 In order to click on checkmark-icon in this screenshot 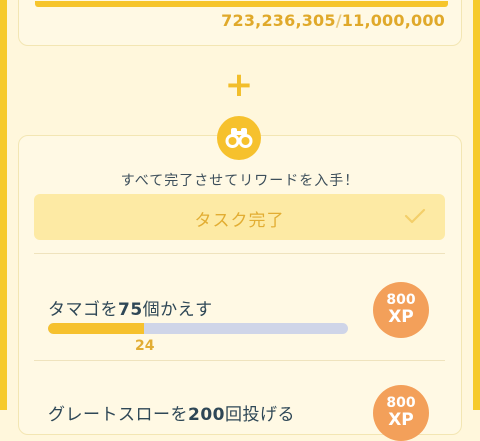, I will do `click(415, 218)`.